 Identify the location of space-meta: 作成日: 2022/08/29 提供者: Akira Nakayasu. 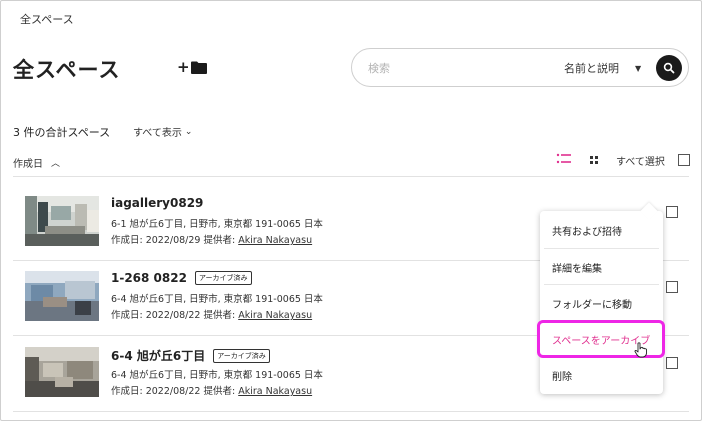
(211, 239).